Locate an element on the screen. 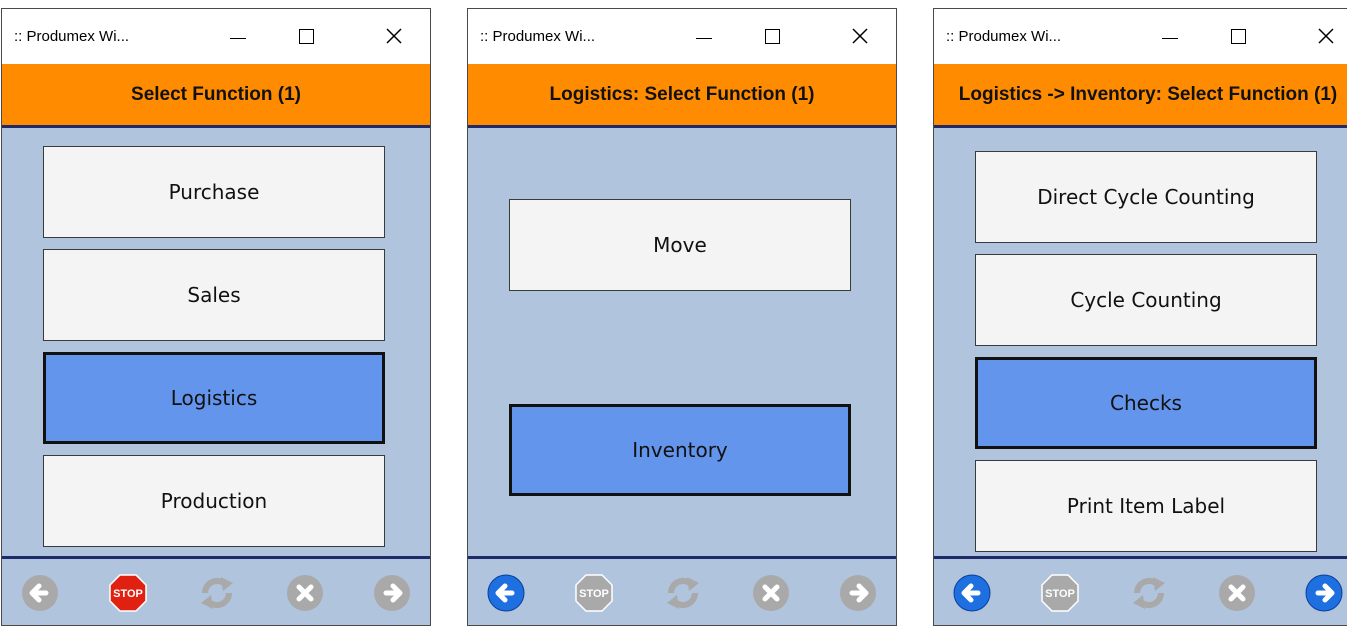  inventory-button: Inventory is located at coordinates (680, 450).